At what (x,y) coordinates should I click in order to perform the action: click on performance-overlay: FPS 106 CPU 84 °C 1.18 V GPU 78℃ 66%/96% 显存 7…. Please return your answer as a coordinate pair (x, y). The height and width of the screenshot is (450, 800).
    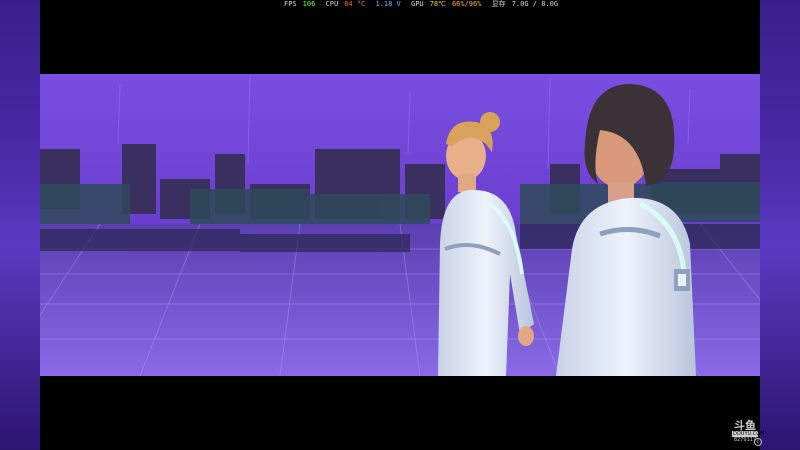
    Looking at the image, I should click on (424, 6).